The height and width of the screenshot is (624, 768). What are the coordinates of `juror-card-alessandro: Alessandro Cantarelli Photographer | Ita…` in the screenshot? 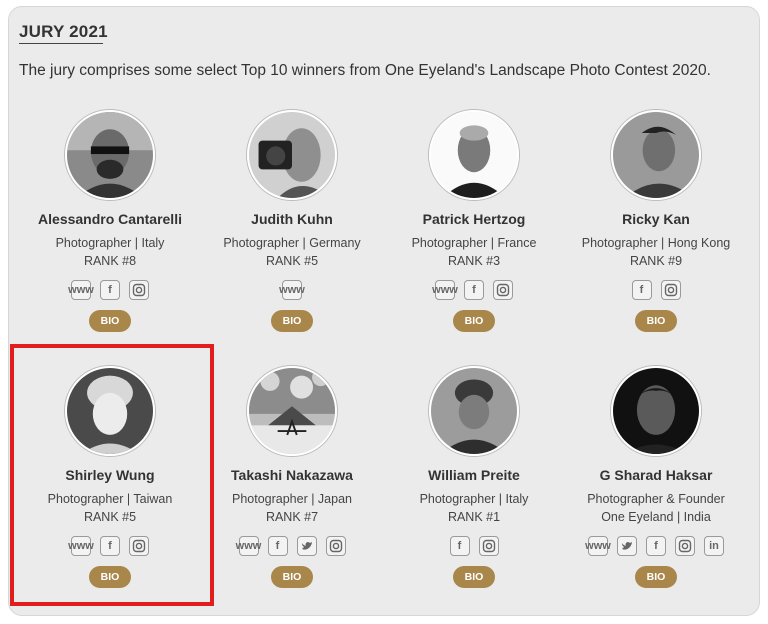 It's located at (110, 221).